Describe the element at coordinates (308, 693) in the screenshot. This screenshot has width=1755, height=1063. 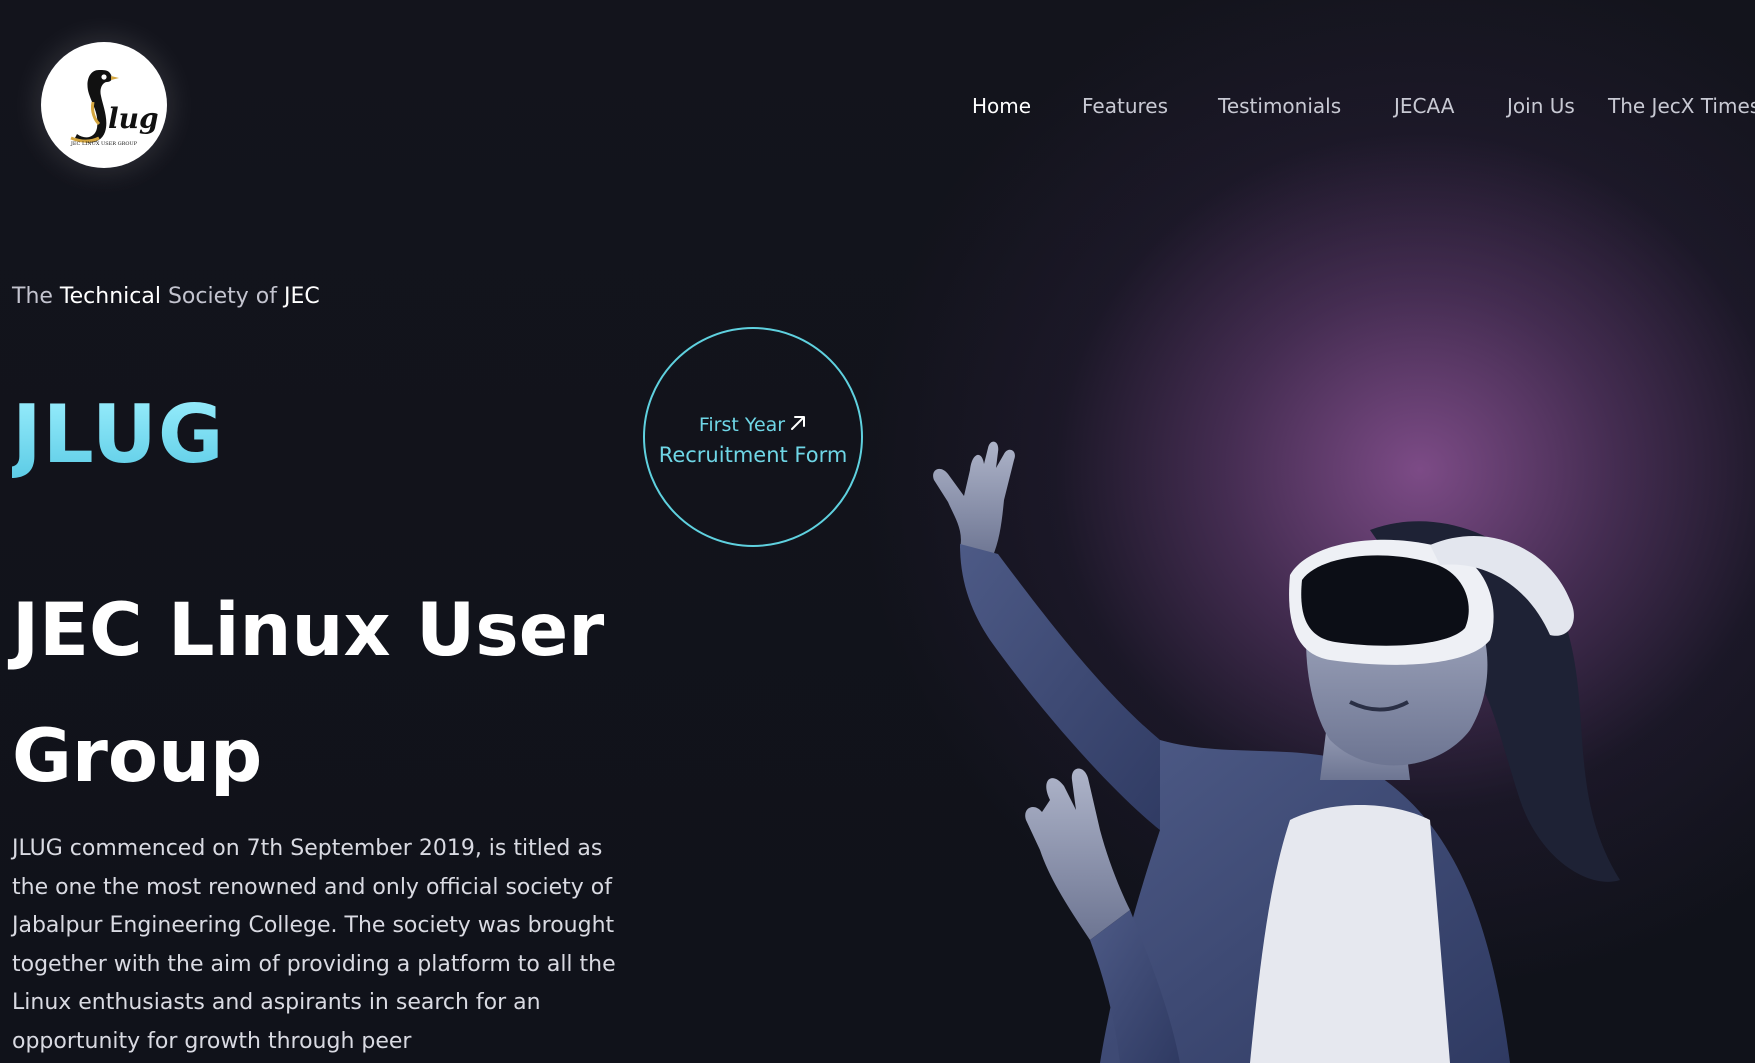
I see `hero-headline: JEC Linux User Group` at that location.